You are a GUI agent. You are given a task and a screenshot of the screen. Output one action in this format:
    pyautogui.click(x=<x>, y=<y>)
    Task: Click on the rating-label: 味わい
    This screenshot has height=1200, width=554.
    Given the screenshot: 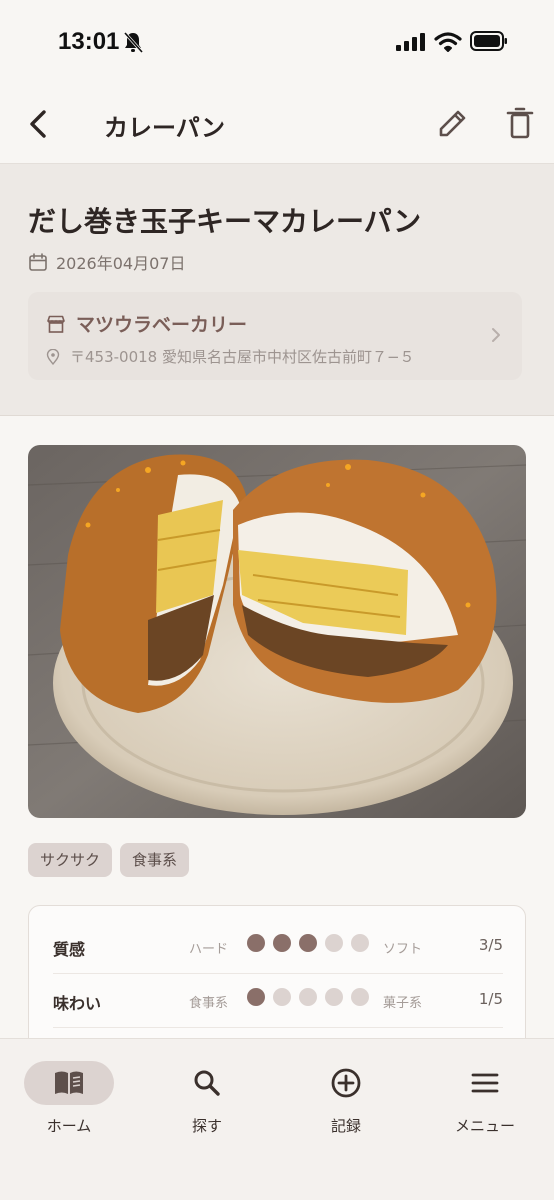 What is the action you would take?
    pyautogui.click(x=77, y=1003)
    